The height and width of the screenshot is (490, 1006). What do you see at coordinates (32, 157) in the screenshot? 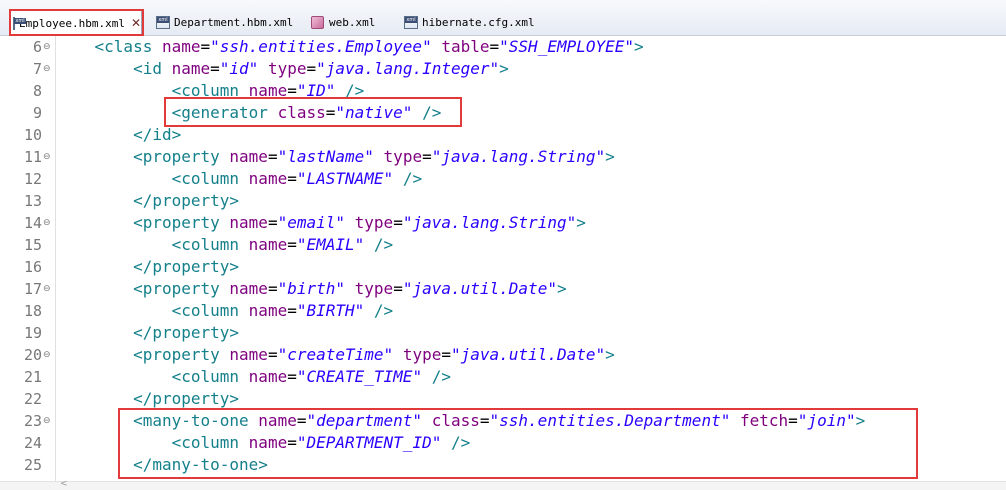
I see `line-number: 11` at bounding box center [32, 157].